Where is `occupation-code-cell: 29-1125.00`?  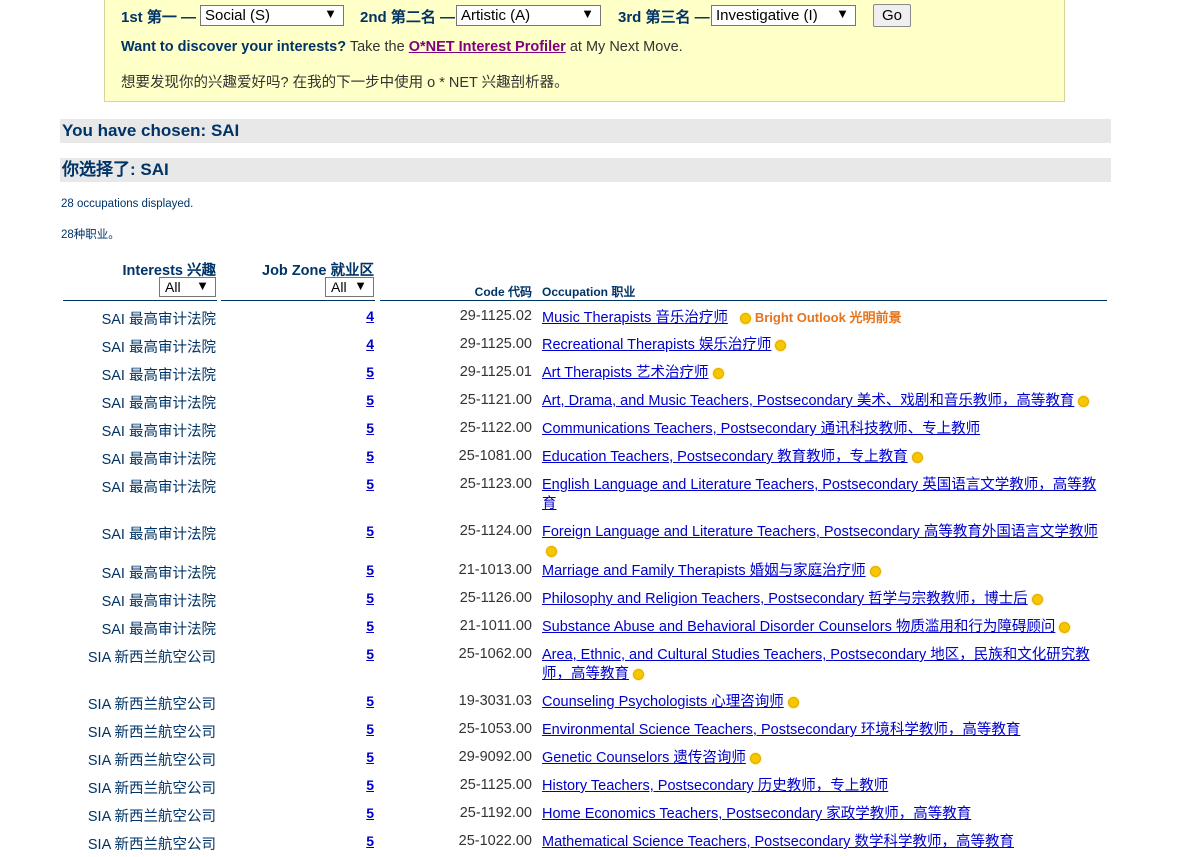 occupation-code-cell: 29-1125.00 is located at coordinates (495, 344).